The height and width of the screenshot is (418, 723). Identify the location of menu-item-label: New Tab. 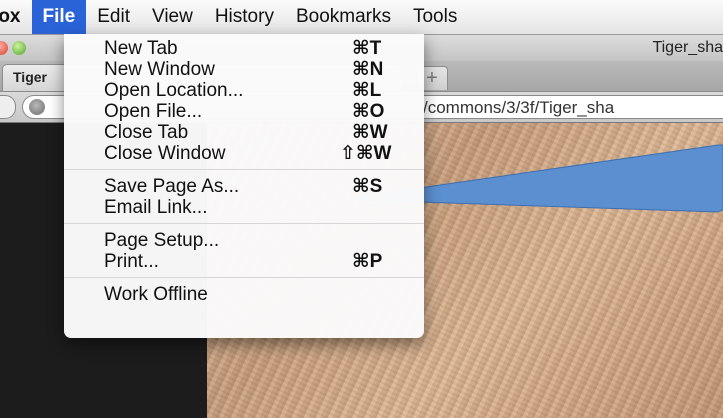
(141, 48).